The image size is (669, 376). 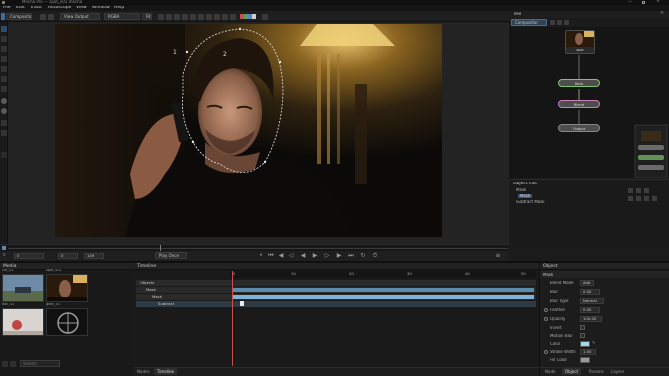 What do you see at coordinates (617, 371) in the screenshot?
I see `tab-layers: Layers` at bounding box center [617, 371].